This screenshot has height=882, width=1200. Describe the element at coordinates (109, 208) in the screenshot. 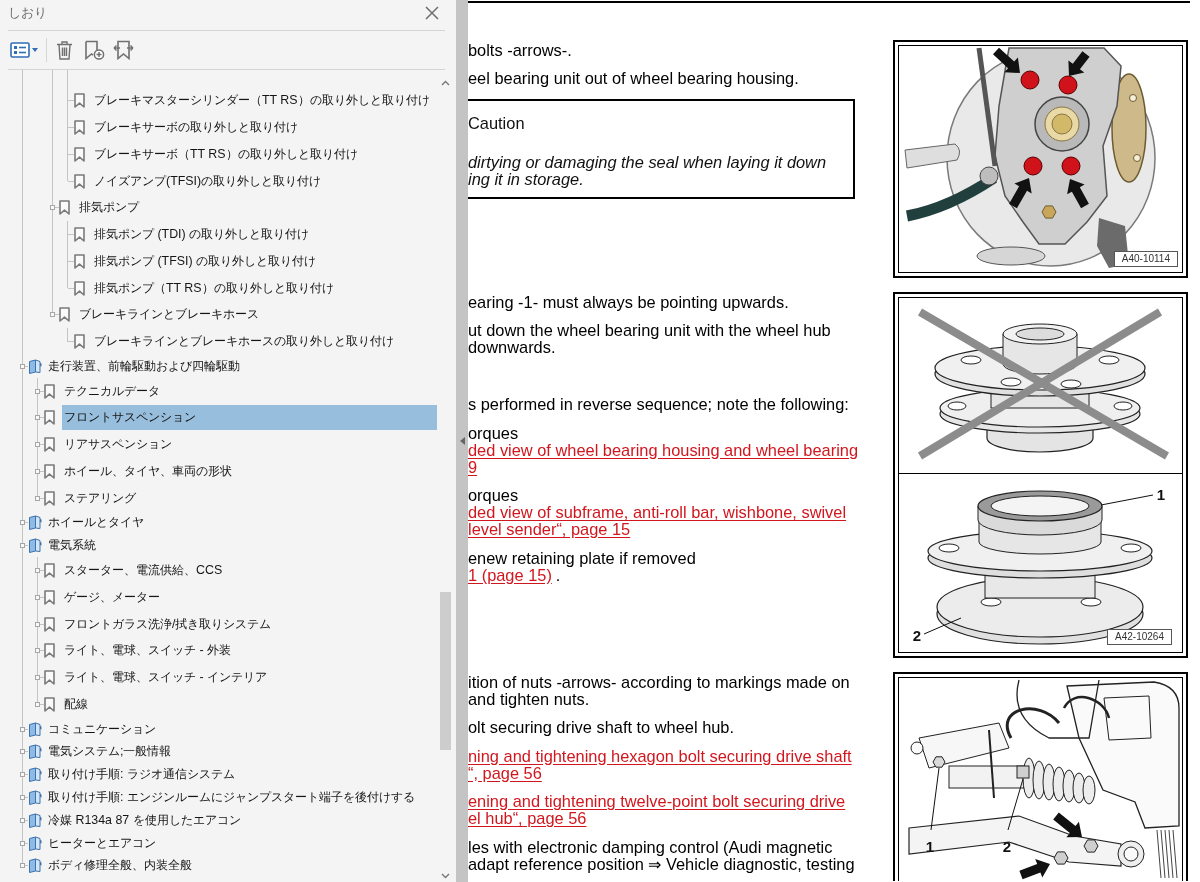

I see `bookmark-item: 排気ポンプ` at that location.